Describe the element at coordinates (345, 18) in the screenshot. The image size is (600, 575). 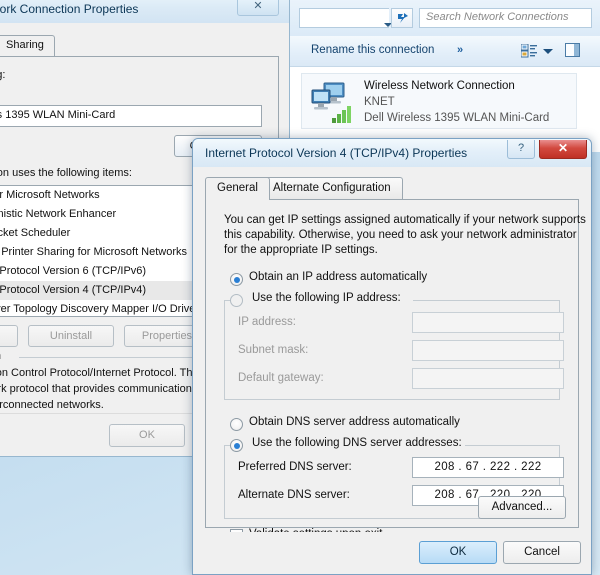
I see `address-path-dropdown` at that location.